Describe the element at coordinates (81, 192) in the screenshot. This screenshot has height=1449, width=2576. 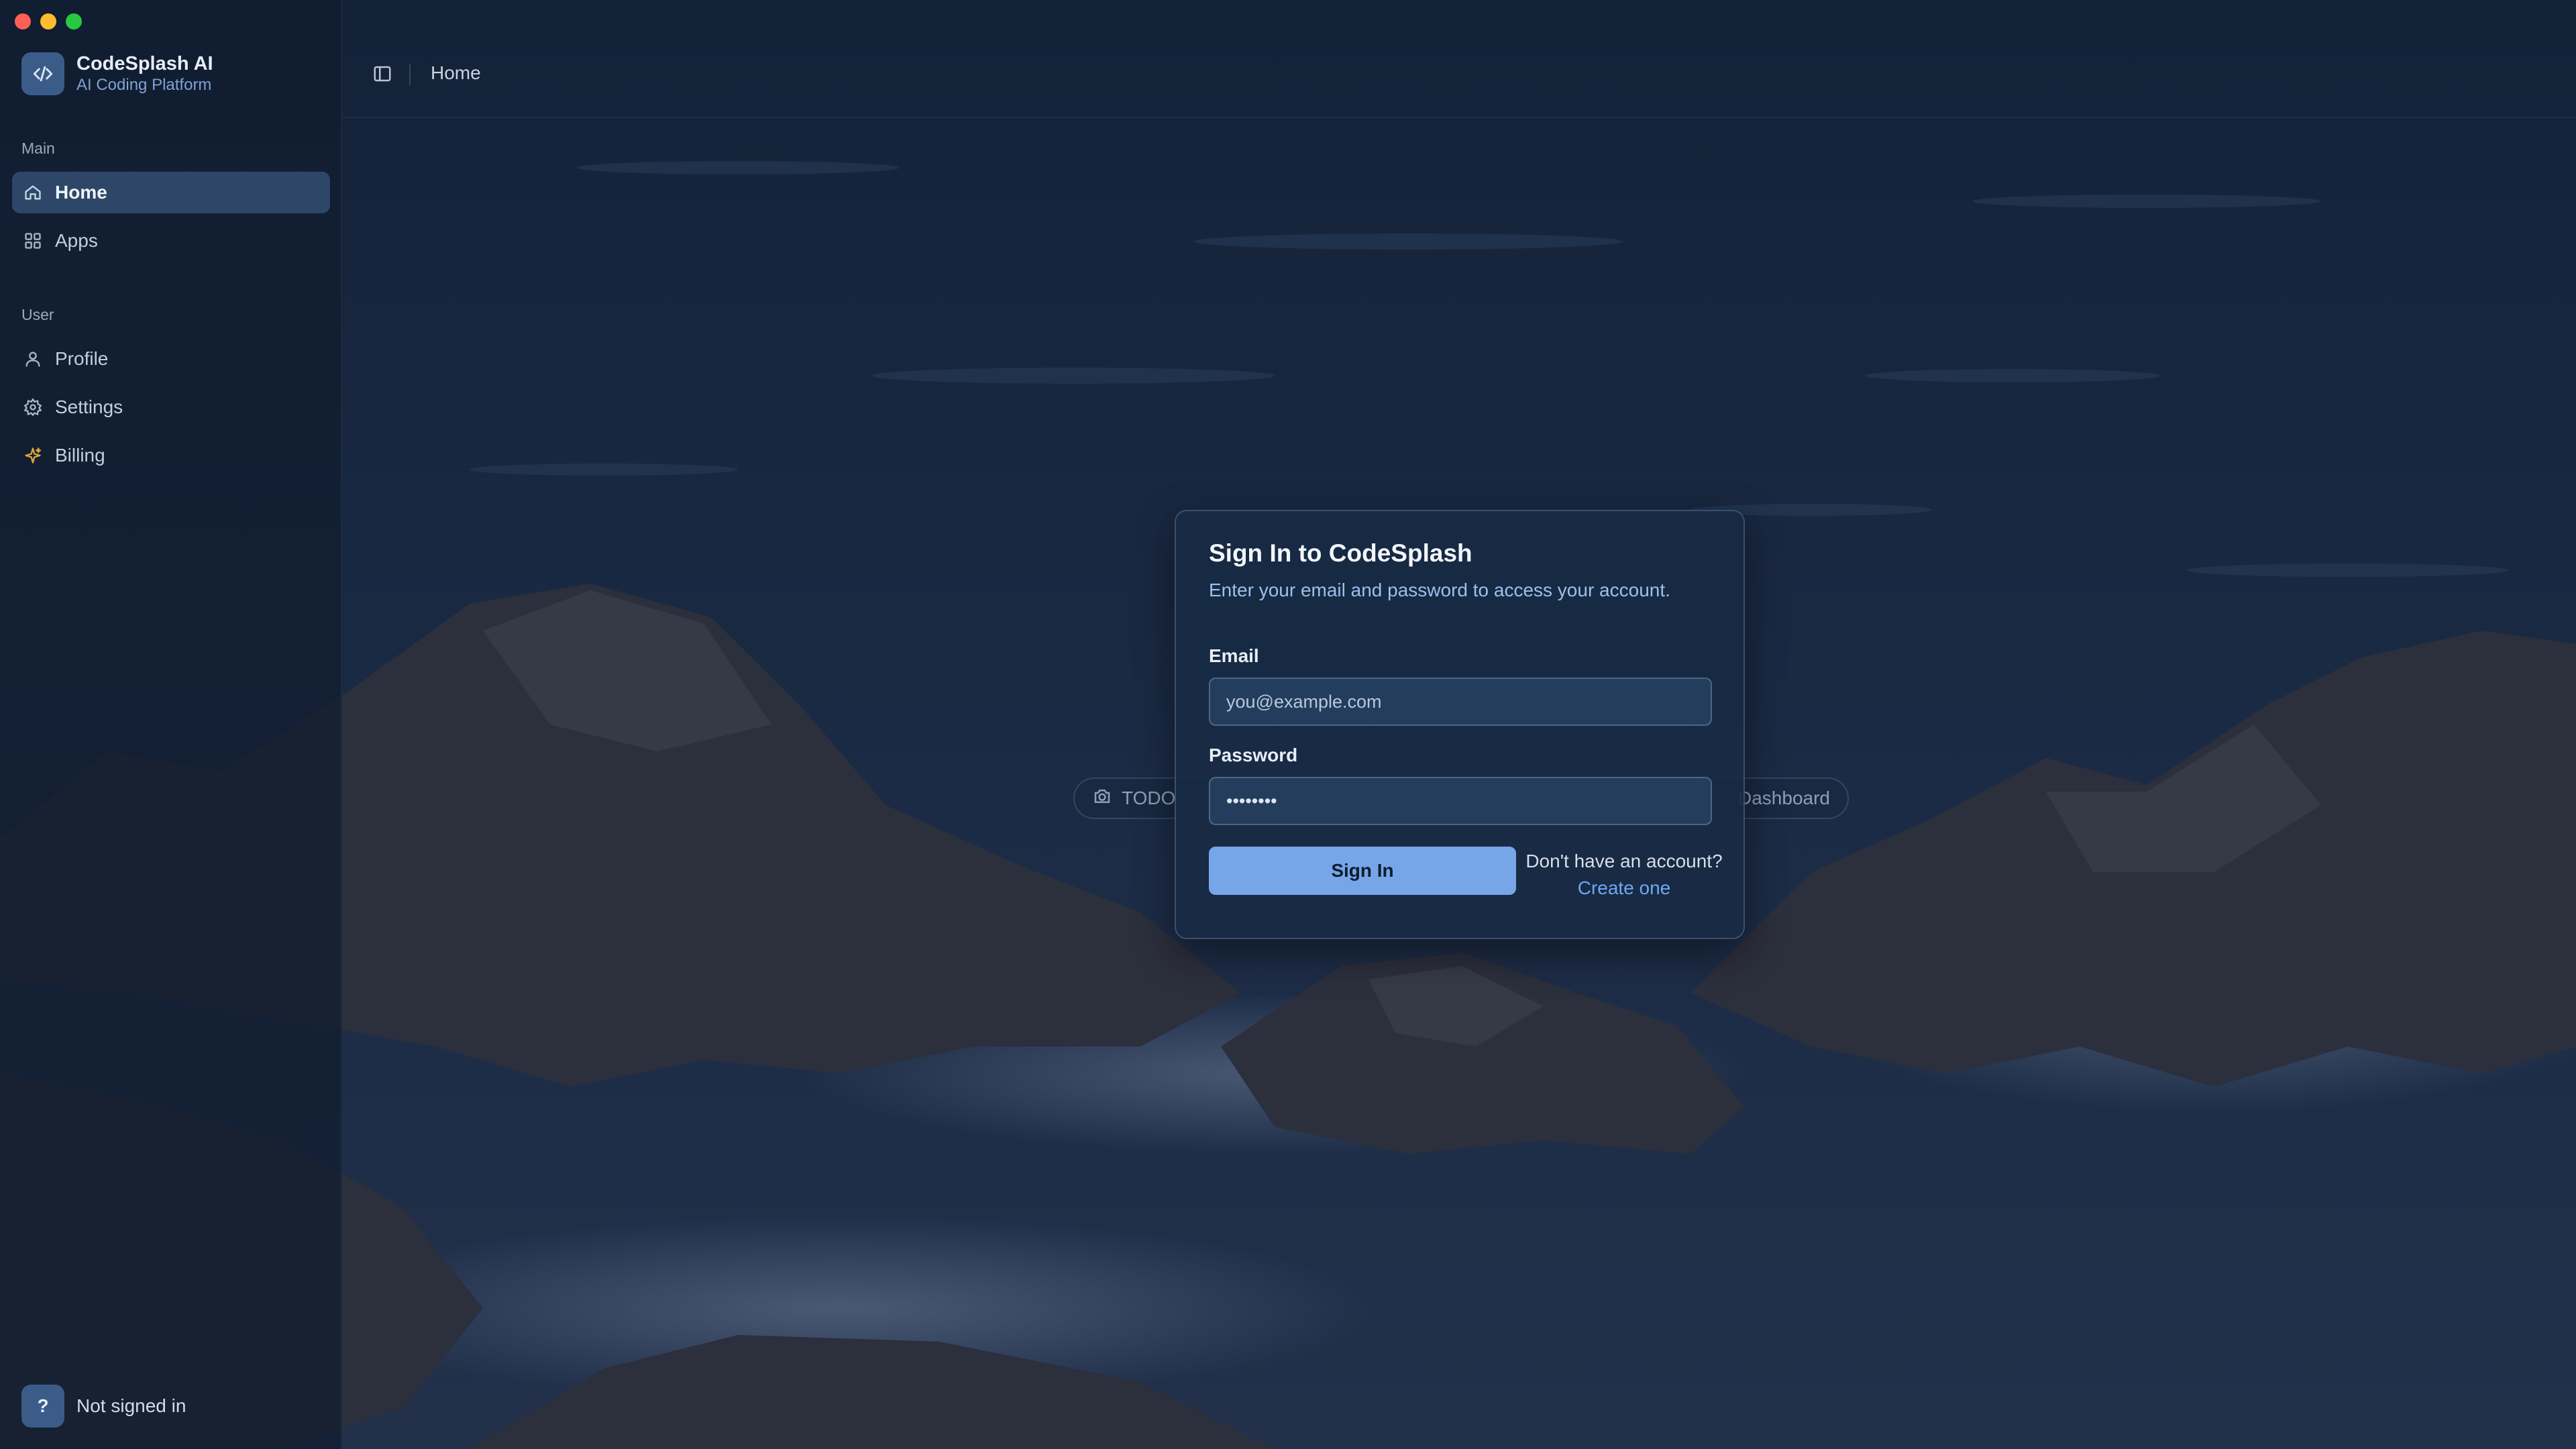
I see `sidebar-item-label: Home` at that location.